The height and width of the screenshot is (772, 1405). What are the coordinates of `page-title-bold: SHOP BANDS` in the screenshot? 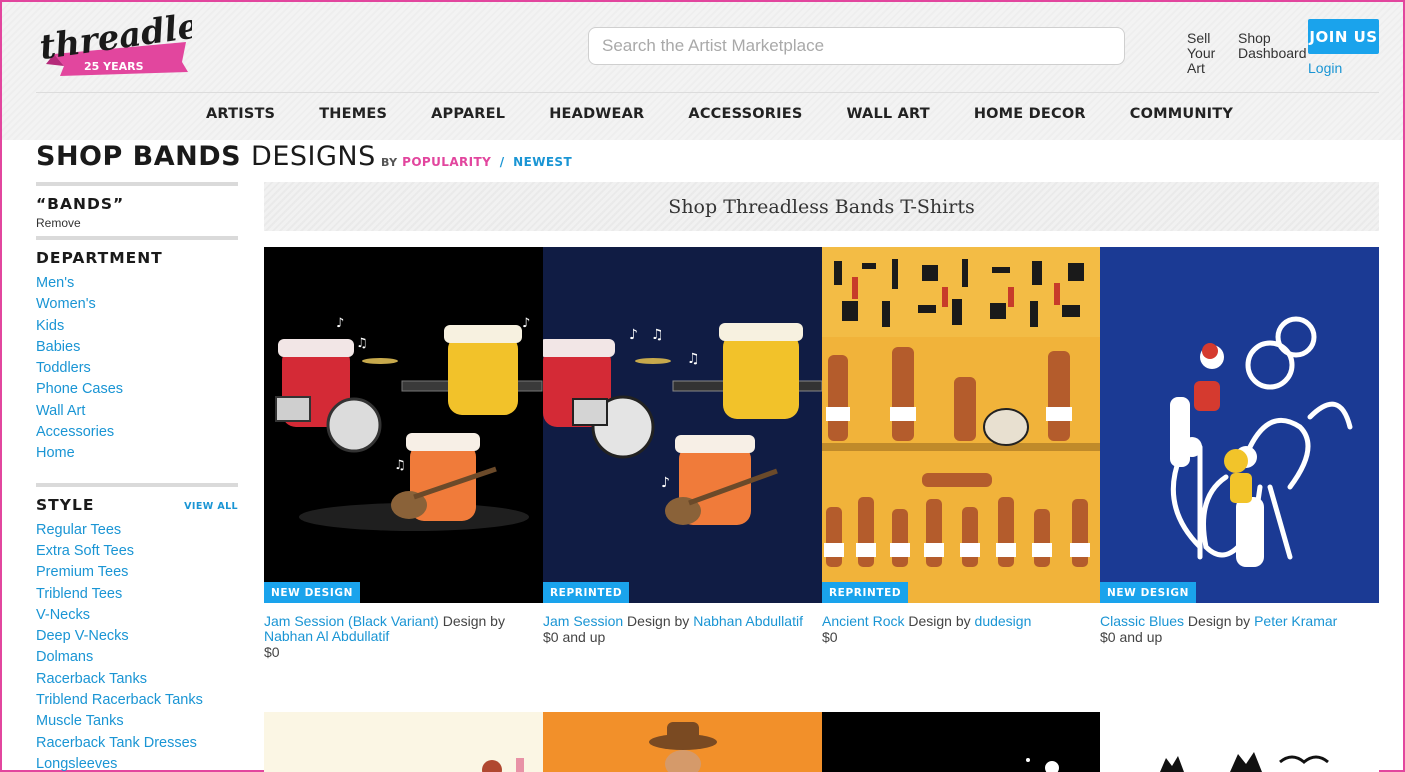 It's located at (139, 156).